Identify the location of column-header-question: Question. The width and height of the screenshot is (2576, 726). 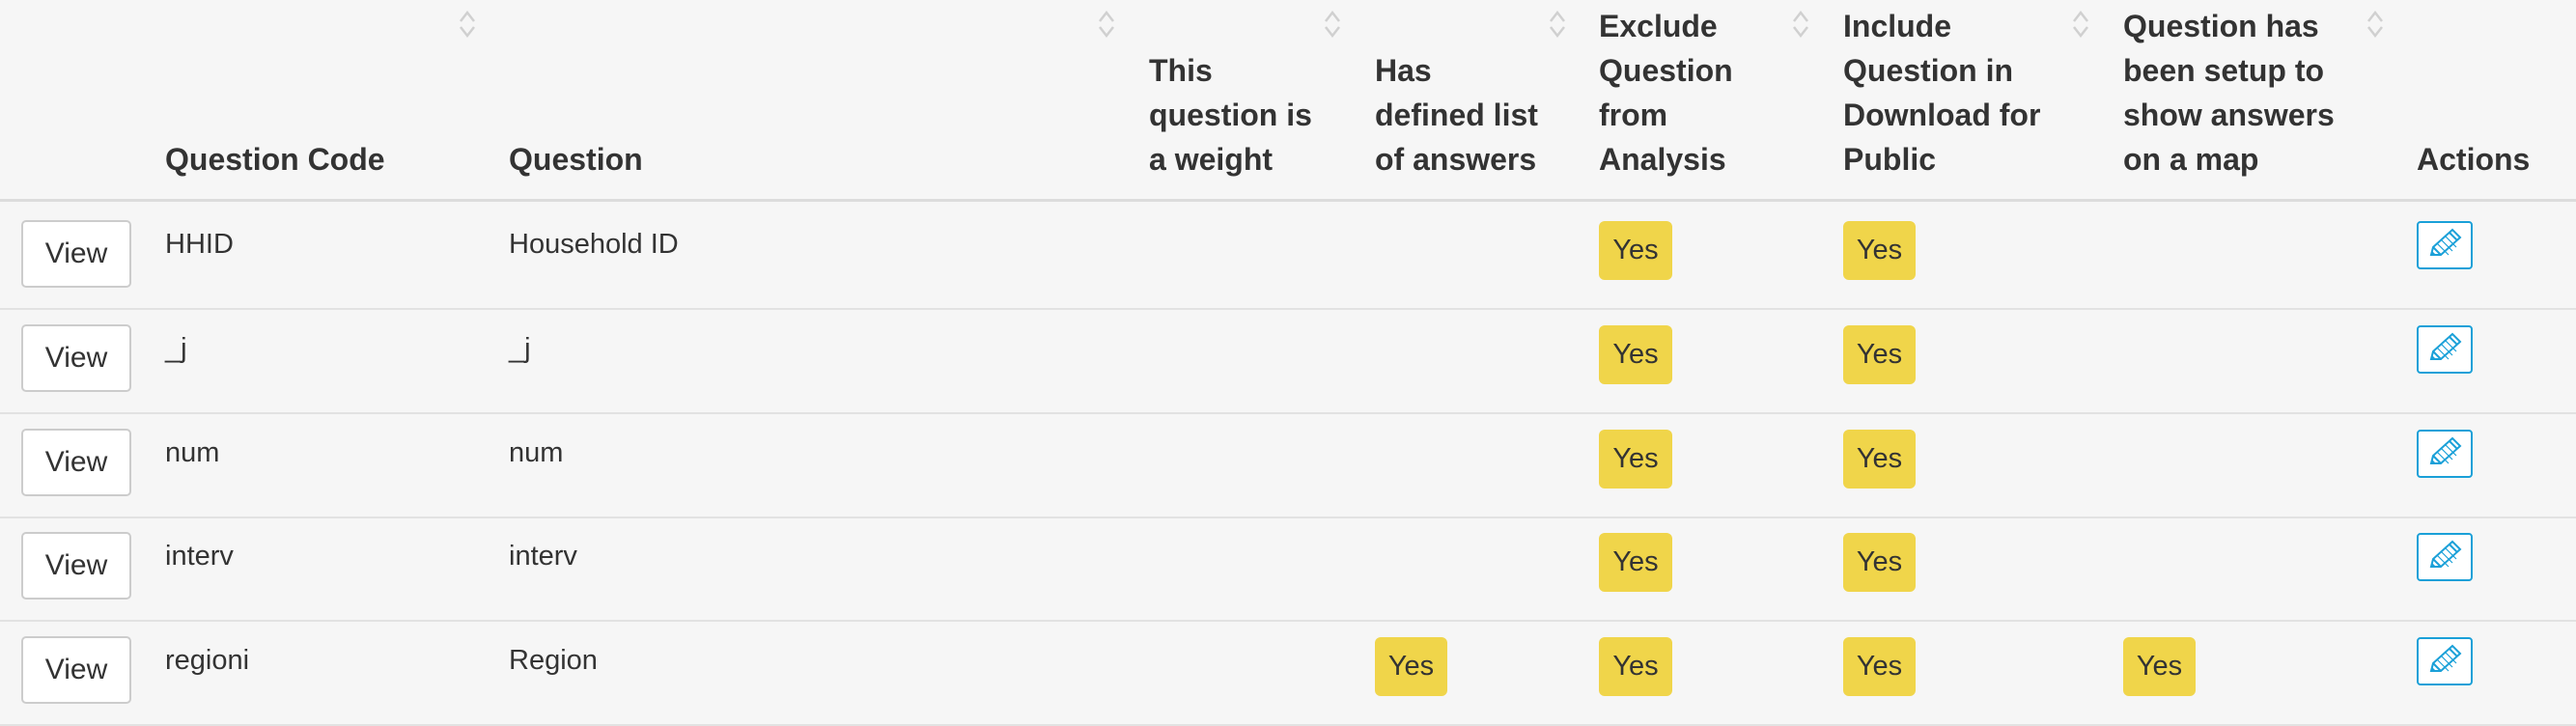
(635, 101).